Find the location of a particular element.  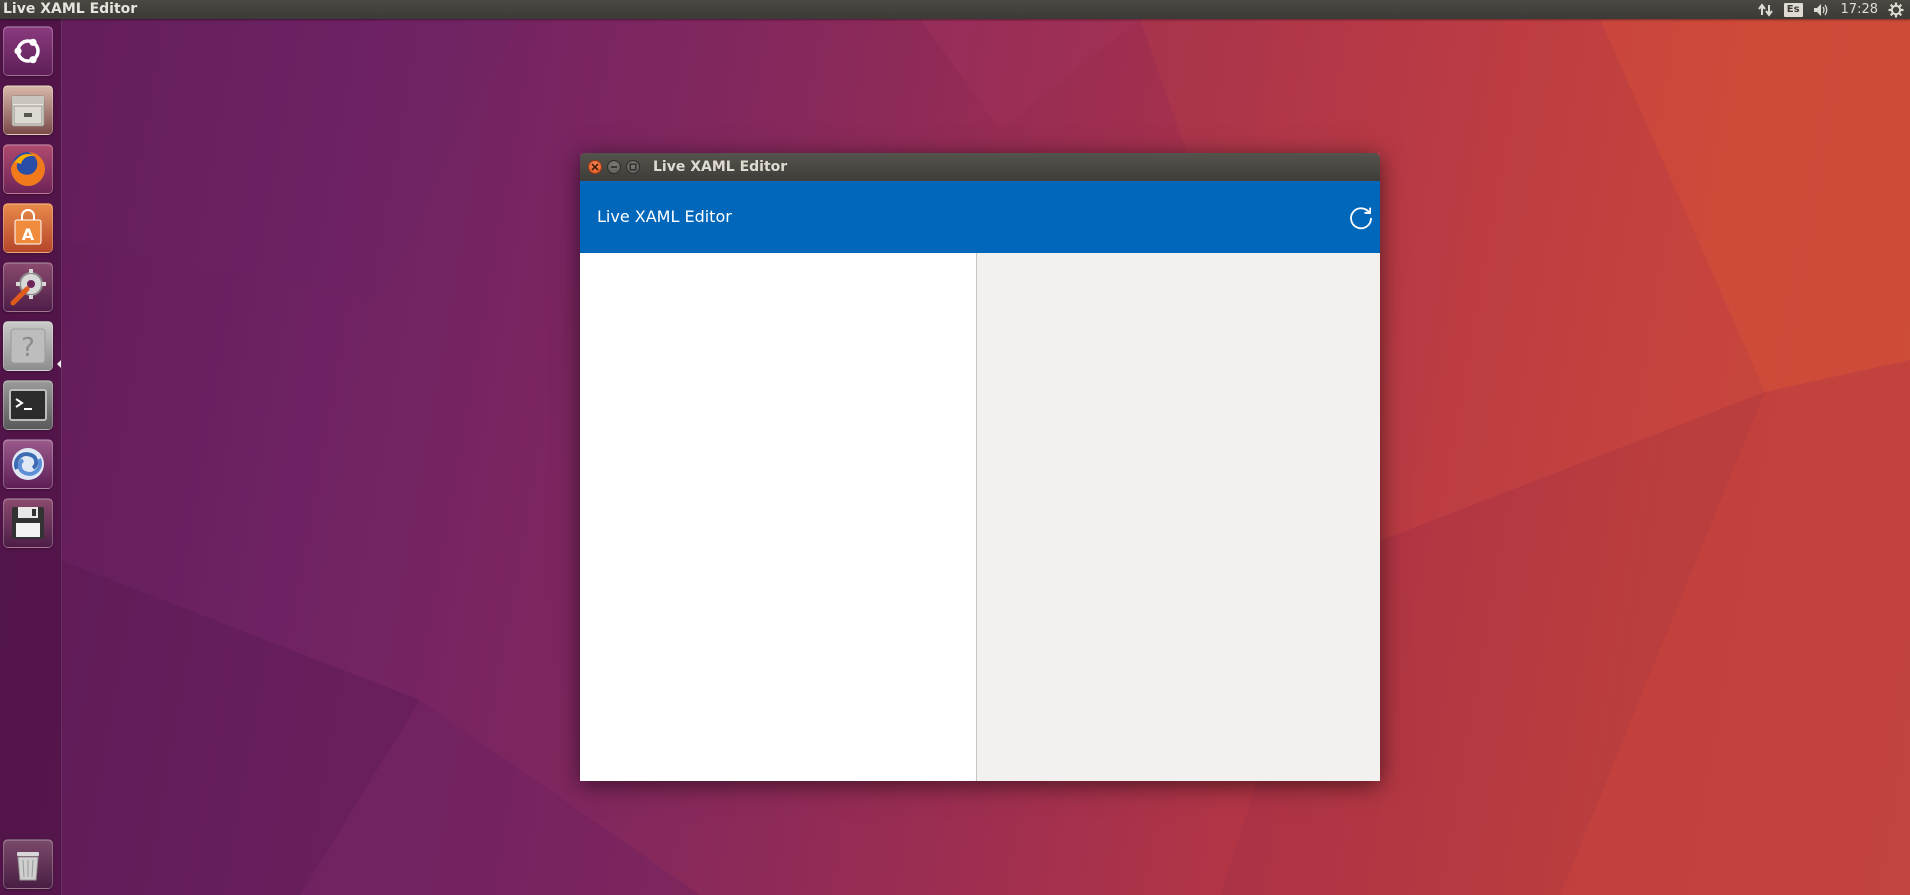

launcher-help: ? is located at coordinates (28, 346).